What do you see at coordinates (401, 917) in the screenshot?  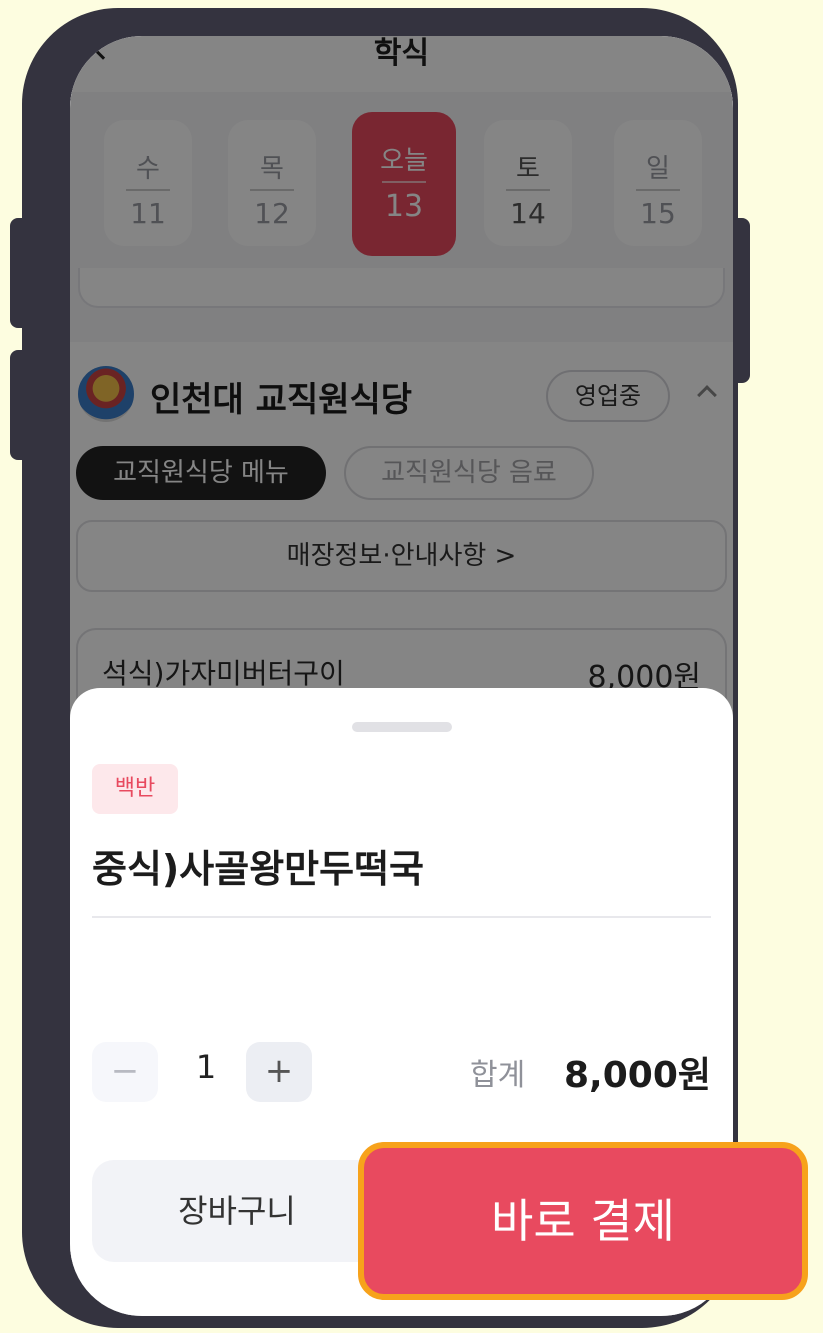 I see `divider` at bounding box center [401, 917].